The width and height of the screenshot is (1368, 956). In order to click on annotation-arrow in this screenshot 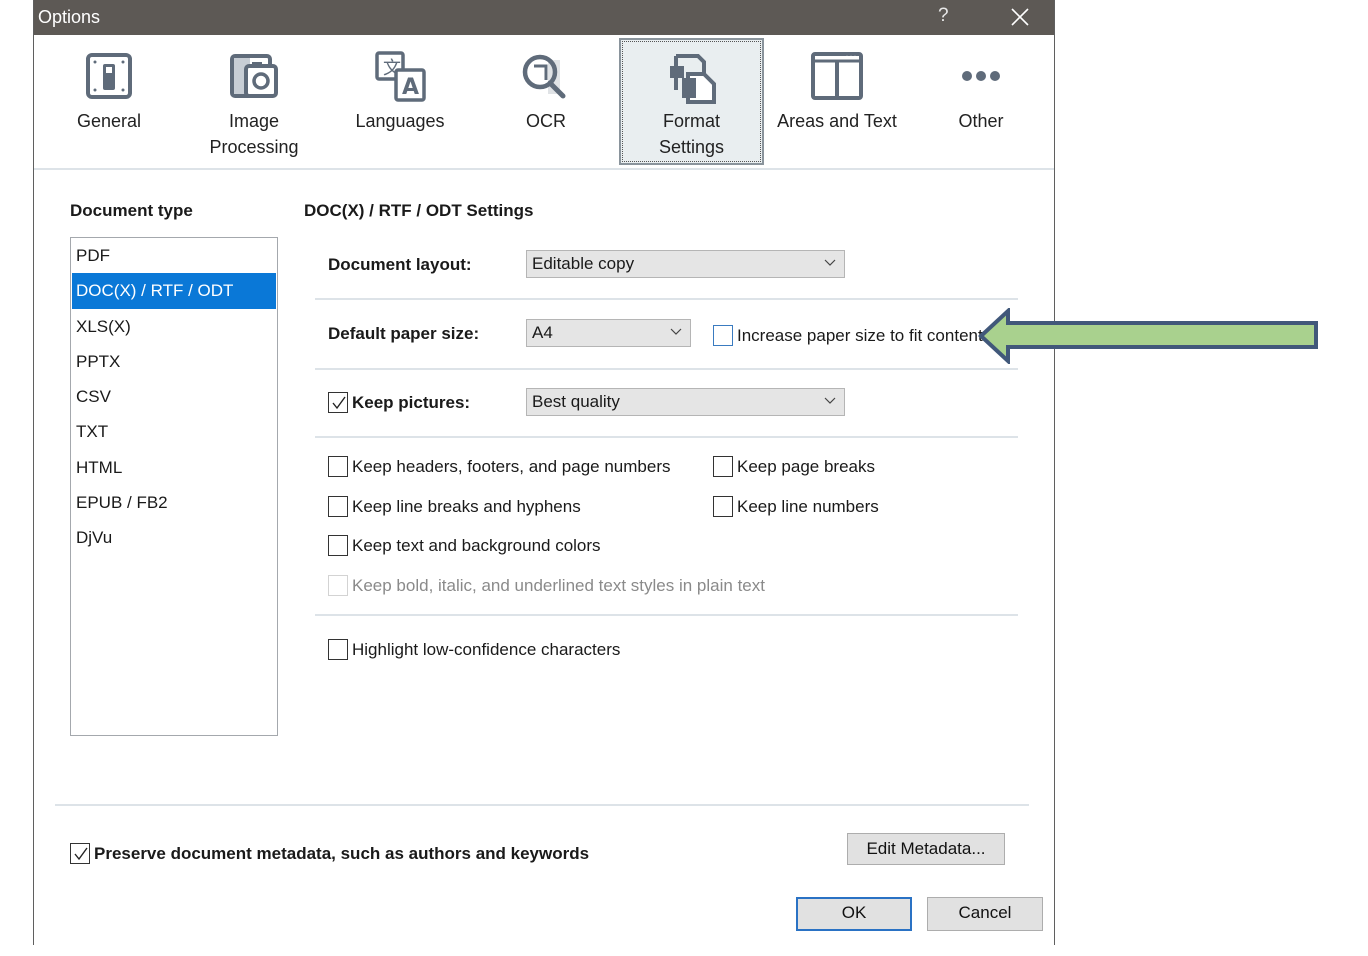, I will do `click(1148, 336)`.